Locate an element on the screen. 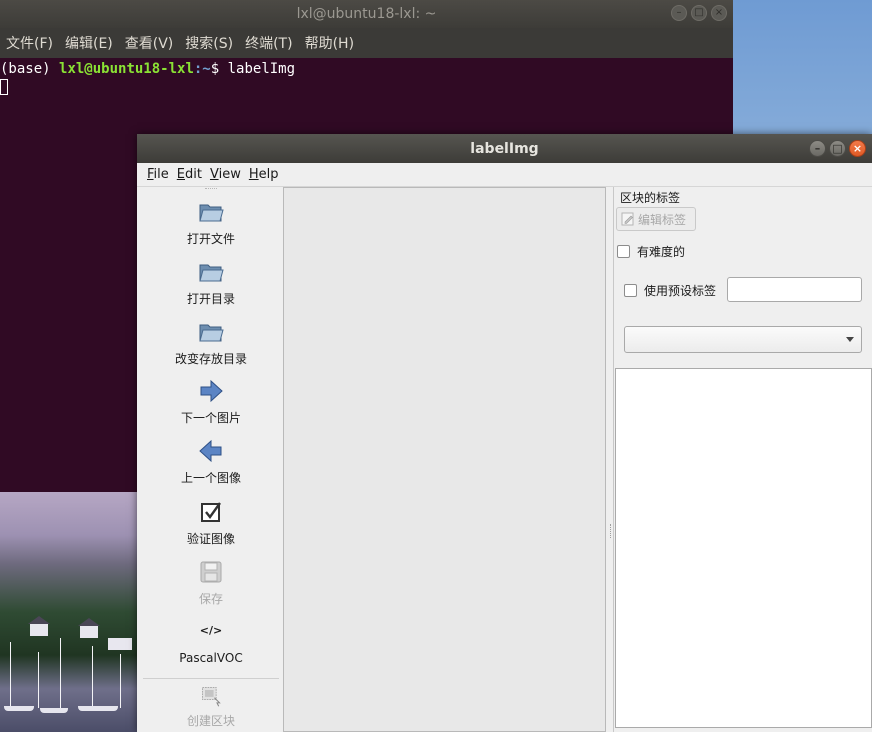  change-save-dir-label: 改变存放目录 is located at coordinates (210, 359).